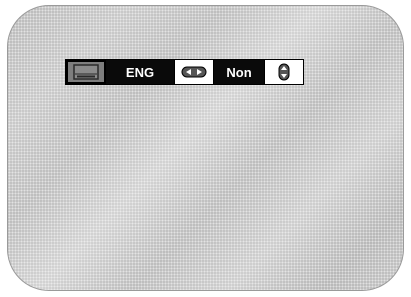 This screenshot has width=411, height=297. I want to click on up-down-arrows-icon, so click(283, 72).